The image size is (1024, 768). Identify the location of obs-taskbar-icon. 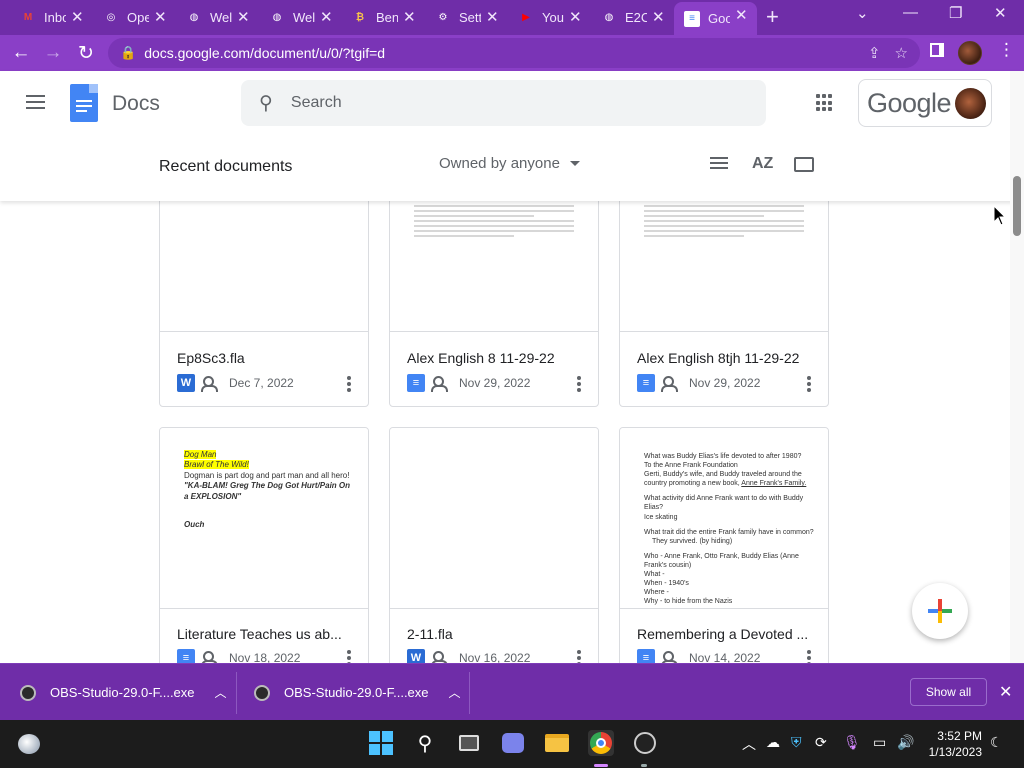
(645, 743).